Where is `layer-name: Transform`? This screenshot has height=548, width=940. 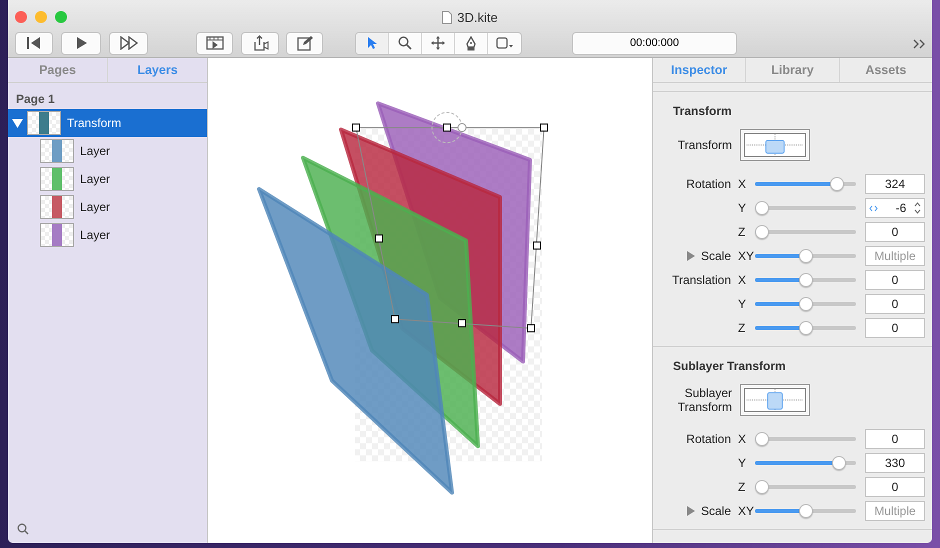
layer-name: Transform is located at coordinates (94, 123).